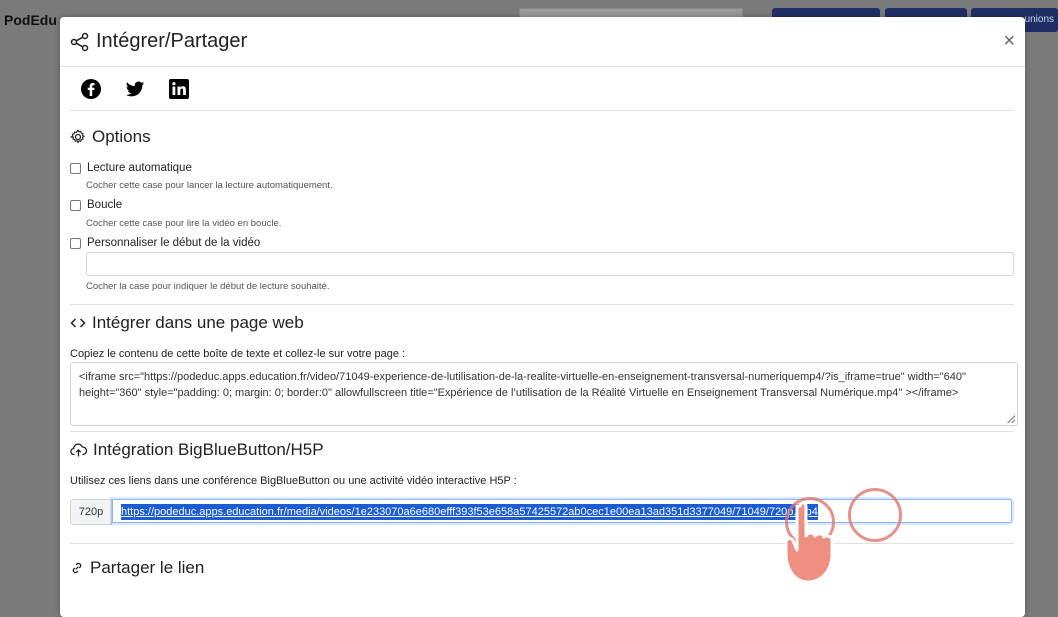  Describe the element at coordinates (78, 450) in the screenshot. I see `cloud-upload-icon` at that location.